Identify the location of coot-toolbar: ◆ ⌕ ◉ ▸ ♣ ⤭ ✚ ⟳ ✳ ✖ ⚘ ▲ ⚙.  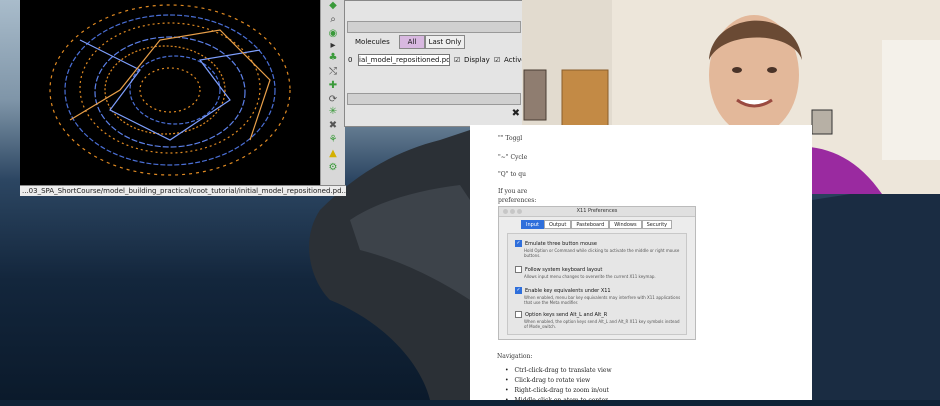
(332, 92).